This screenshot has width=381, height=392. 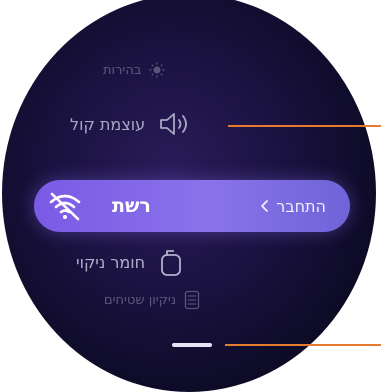 I want to click on floor-cleaning-label: ניקיון שטיחים, so click(x=140, y=300).